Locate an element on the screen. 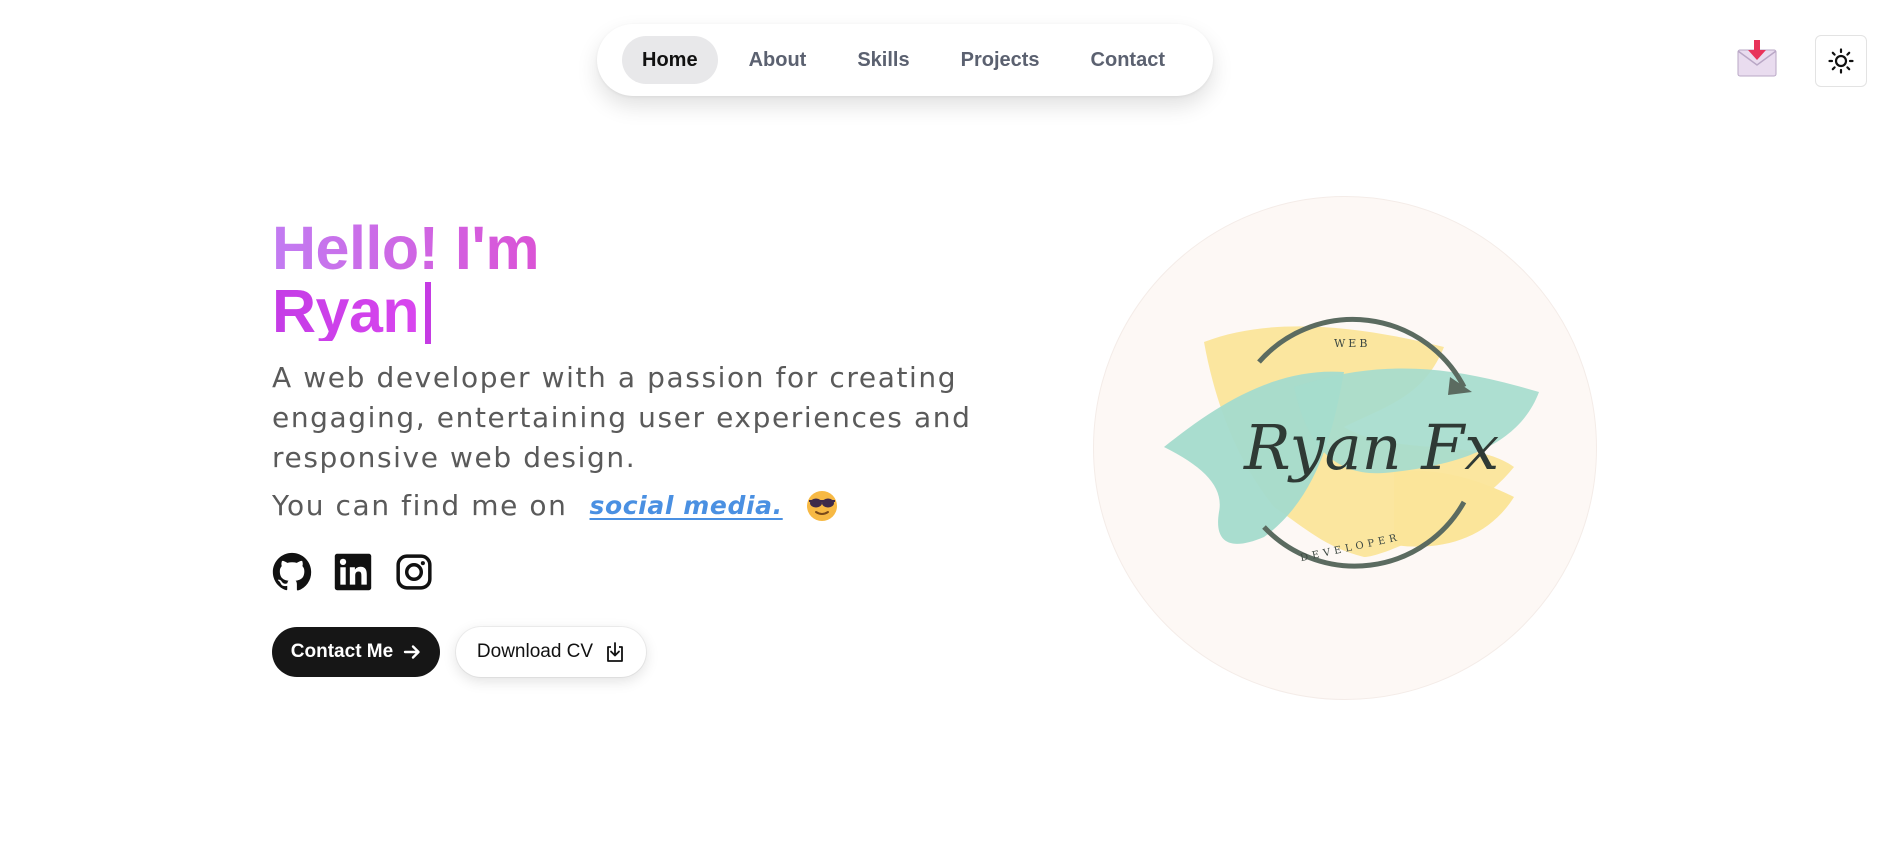  social-icons is located at coordinates (363, 572).